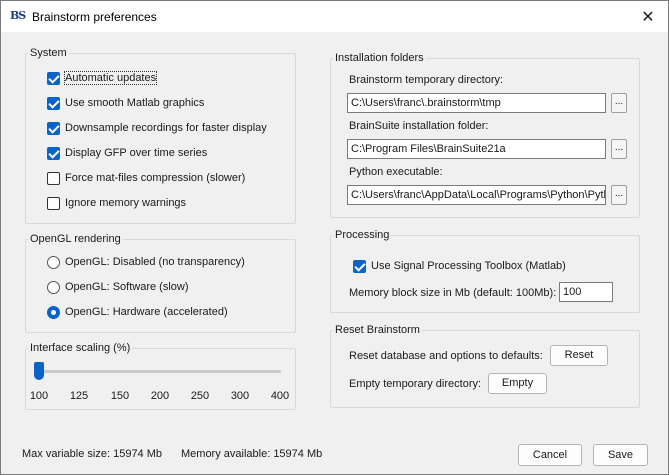  What do you see at coordinates (126, 203) in the screenshot?
I see `checkbox-label: Ignore memory warnings` at bounding box center [126, 203].